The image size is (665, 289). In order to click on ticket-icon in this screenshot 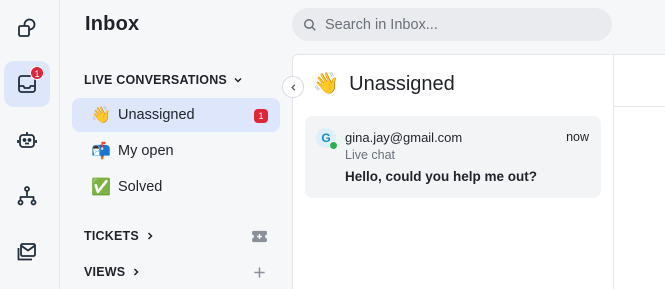, I will do `click(259, 236)`.